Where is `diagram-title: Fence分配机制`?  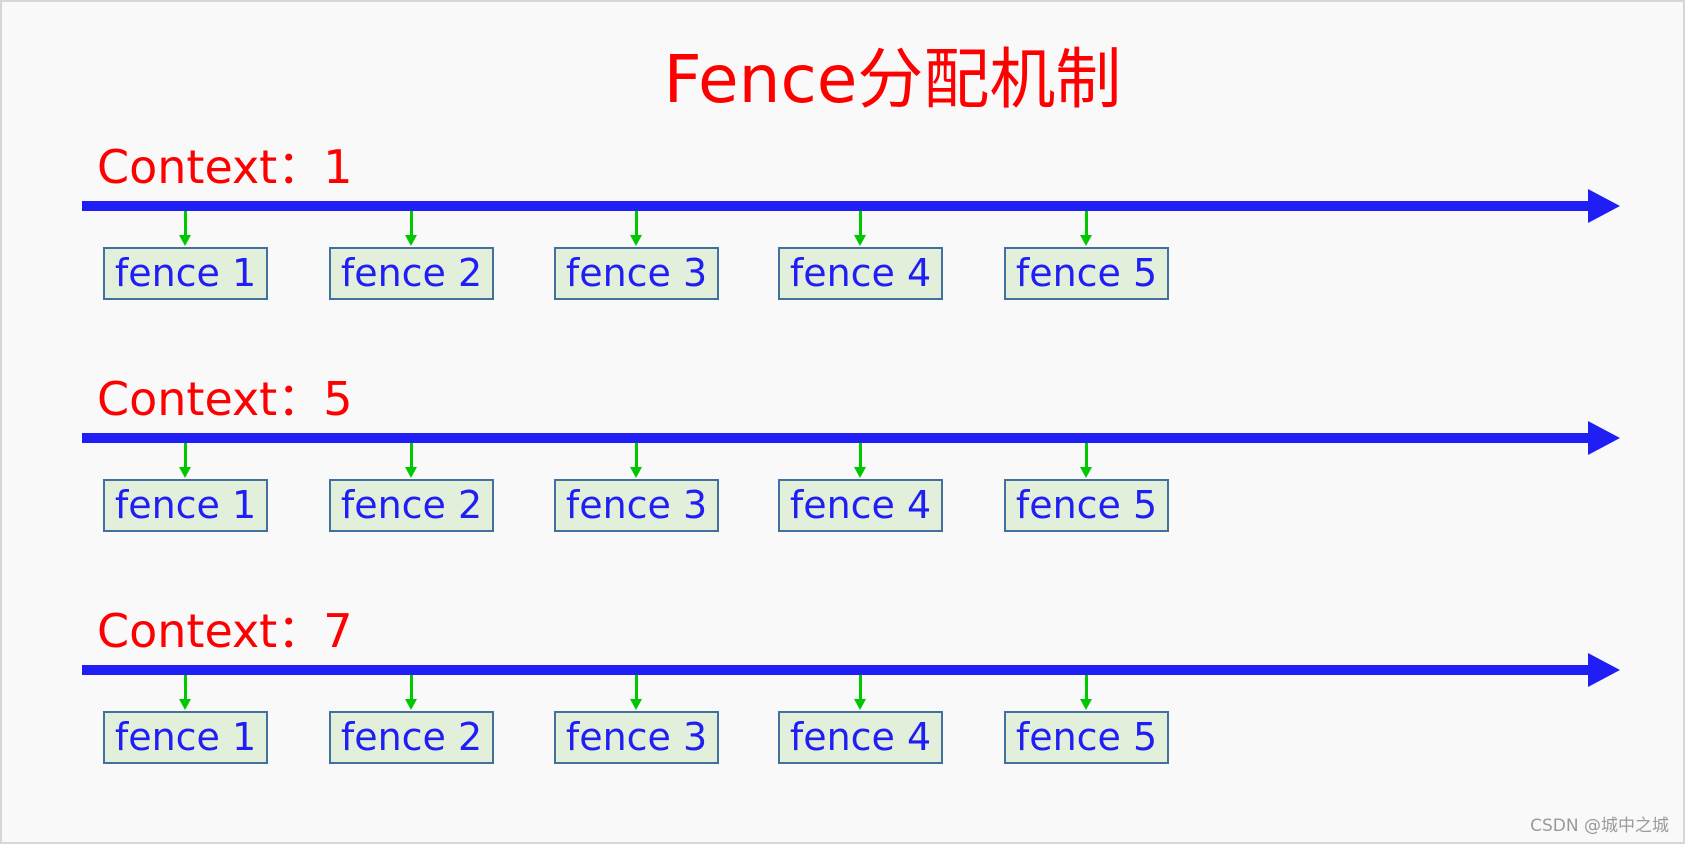
diagram-title: Fence分配机制 is located at coordinates (892, 79).